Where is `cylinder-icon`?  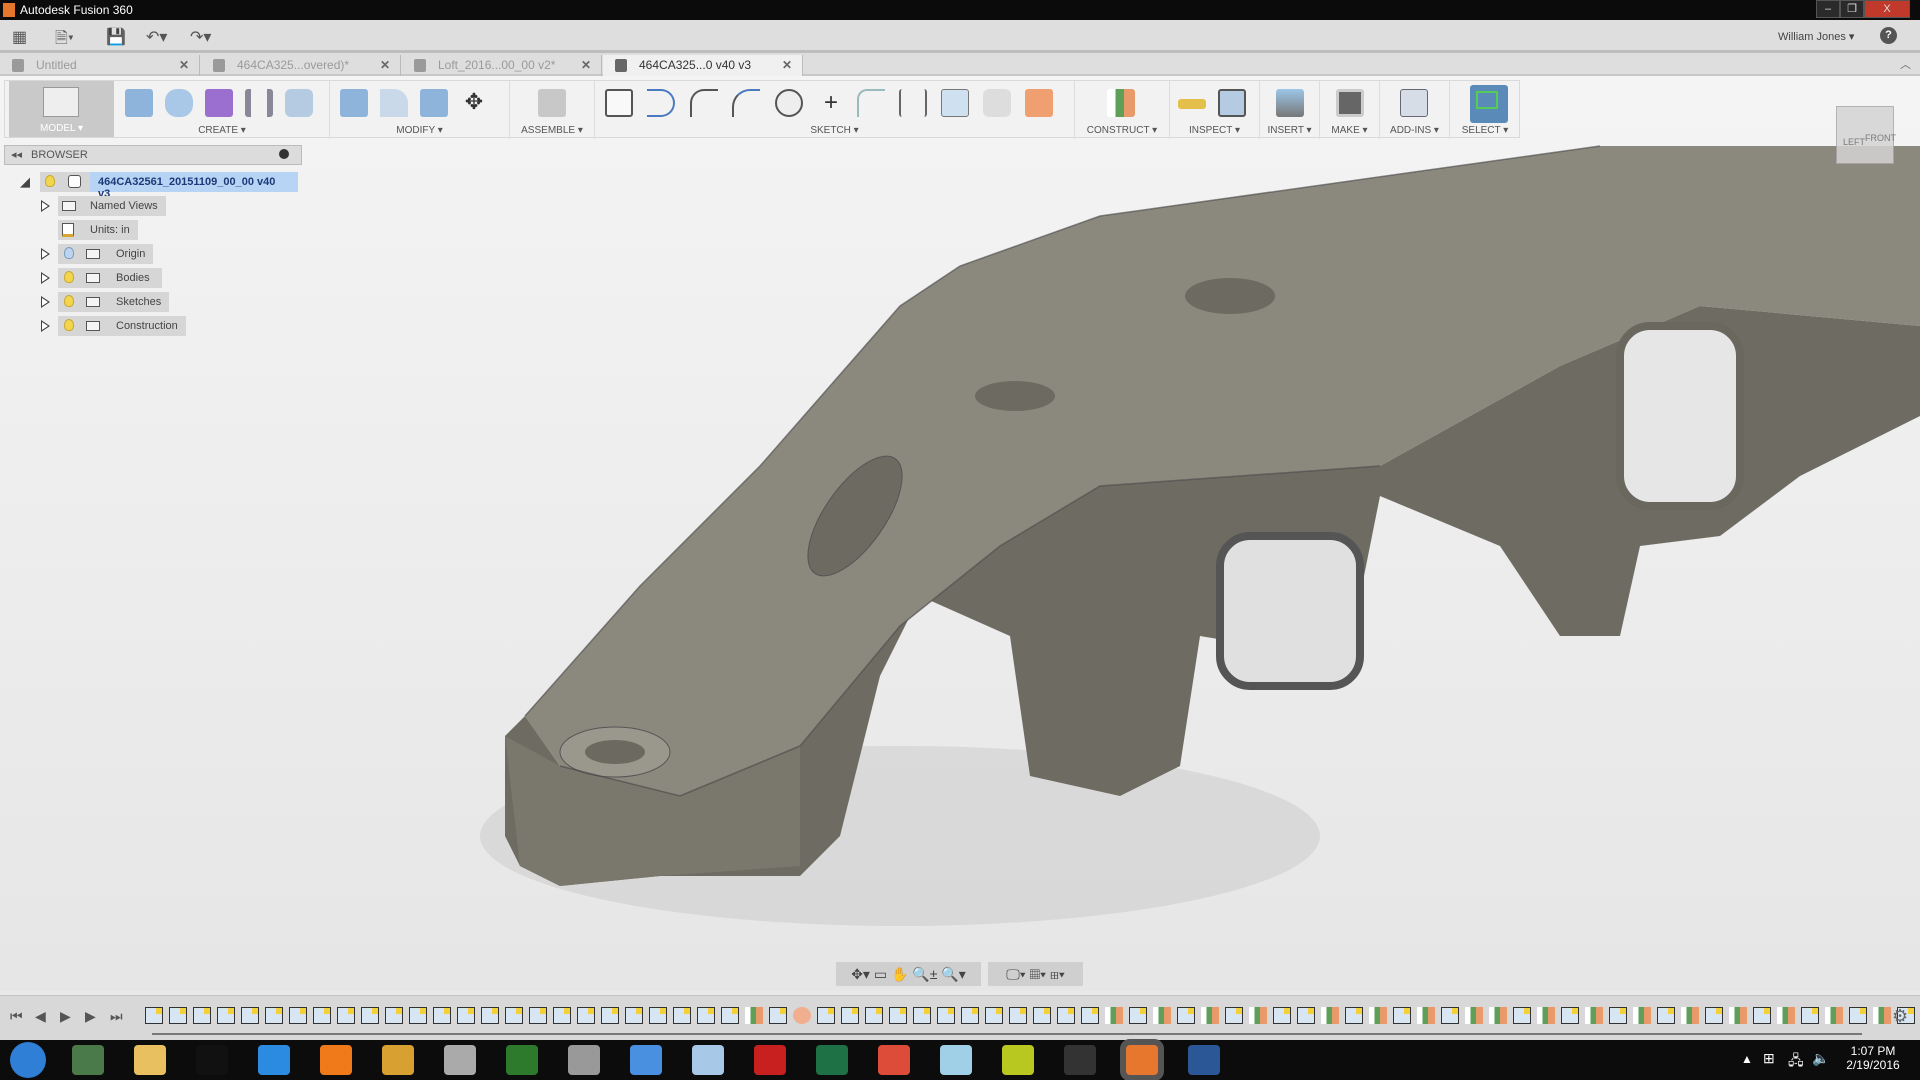
cylinder-icon is located at coordinates (179, 103).